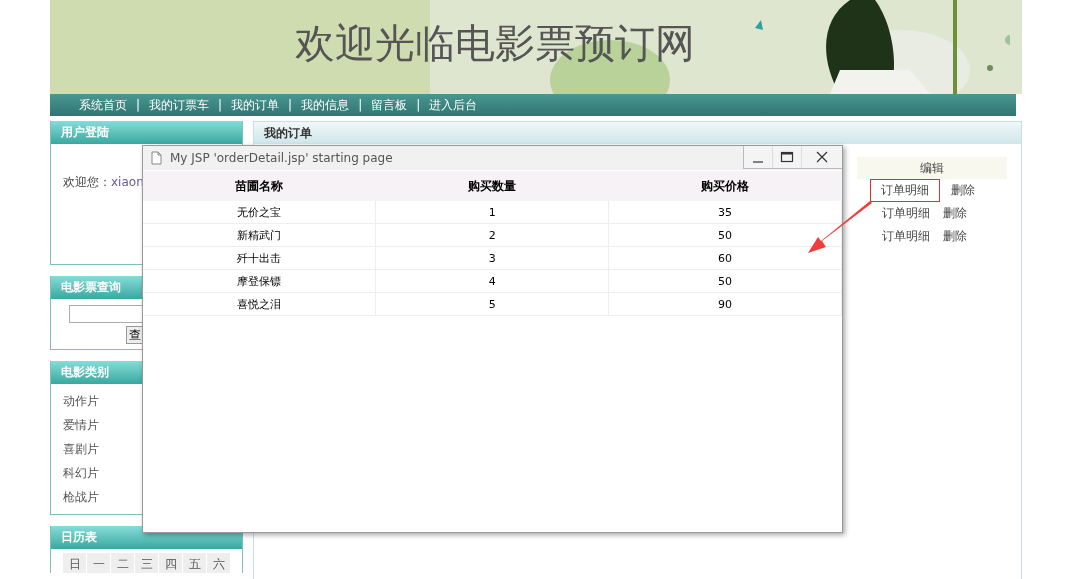 Image resolution: width=1073 pixels, height=579 pixels. What do you see at coordinates (492, 281) in the screenshot?
I see `table-cell: 4` at bounding box center [492, 281].